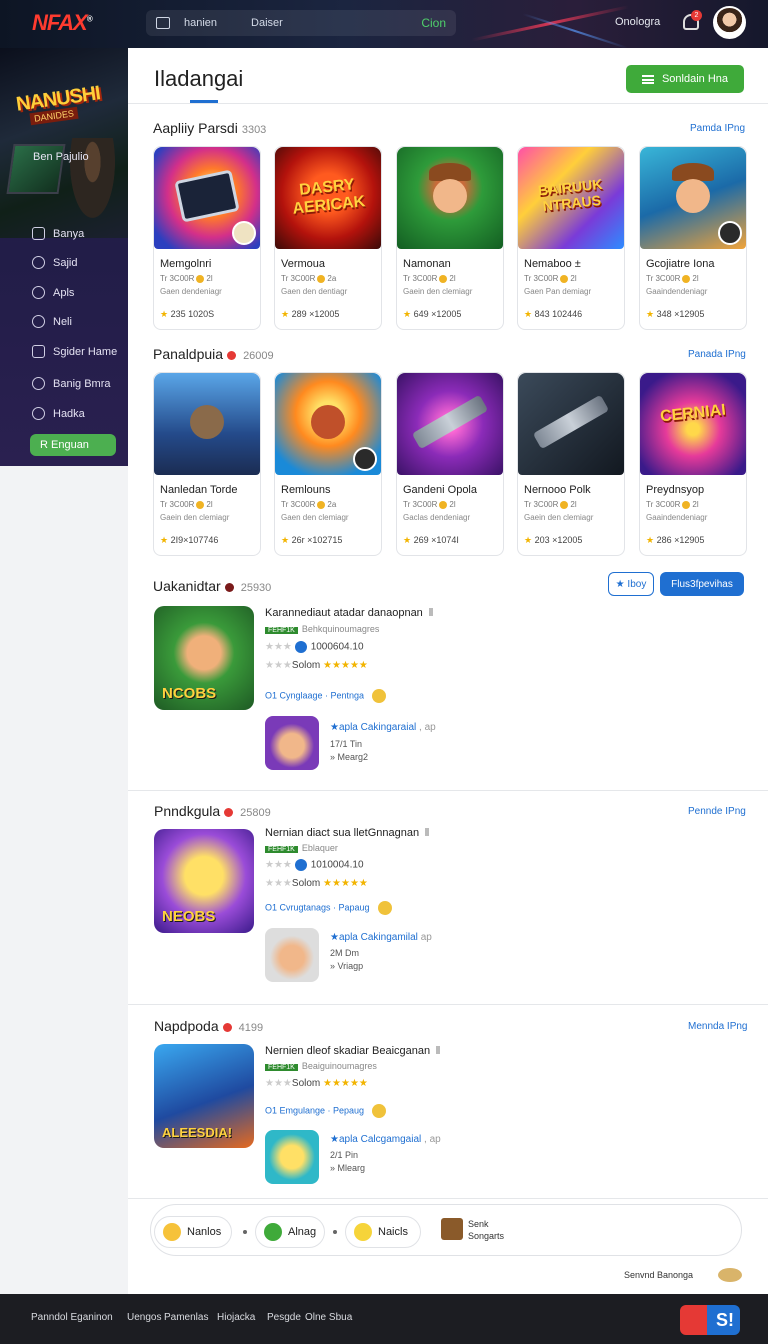 The width and height of the screenshot is (768, 1344). What do you see at coordinates (347, 833) in the screenshot?
I see `featured-app-title: Nernian diact sua lletGnnagnan` at bounding box center [347, 833].